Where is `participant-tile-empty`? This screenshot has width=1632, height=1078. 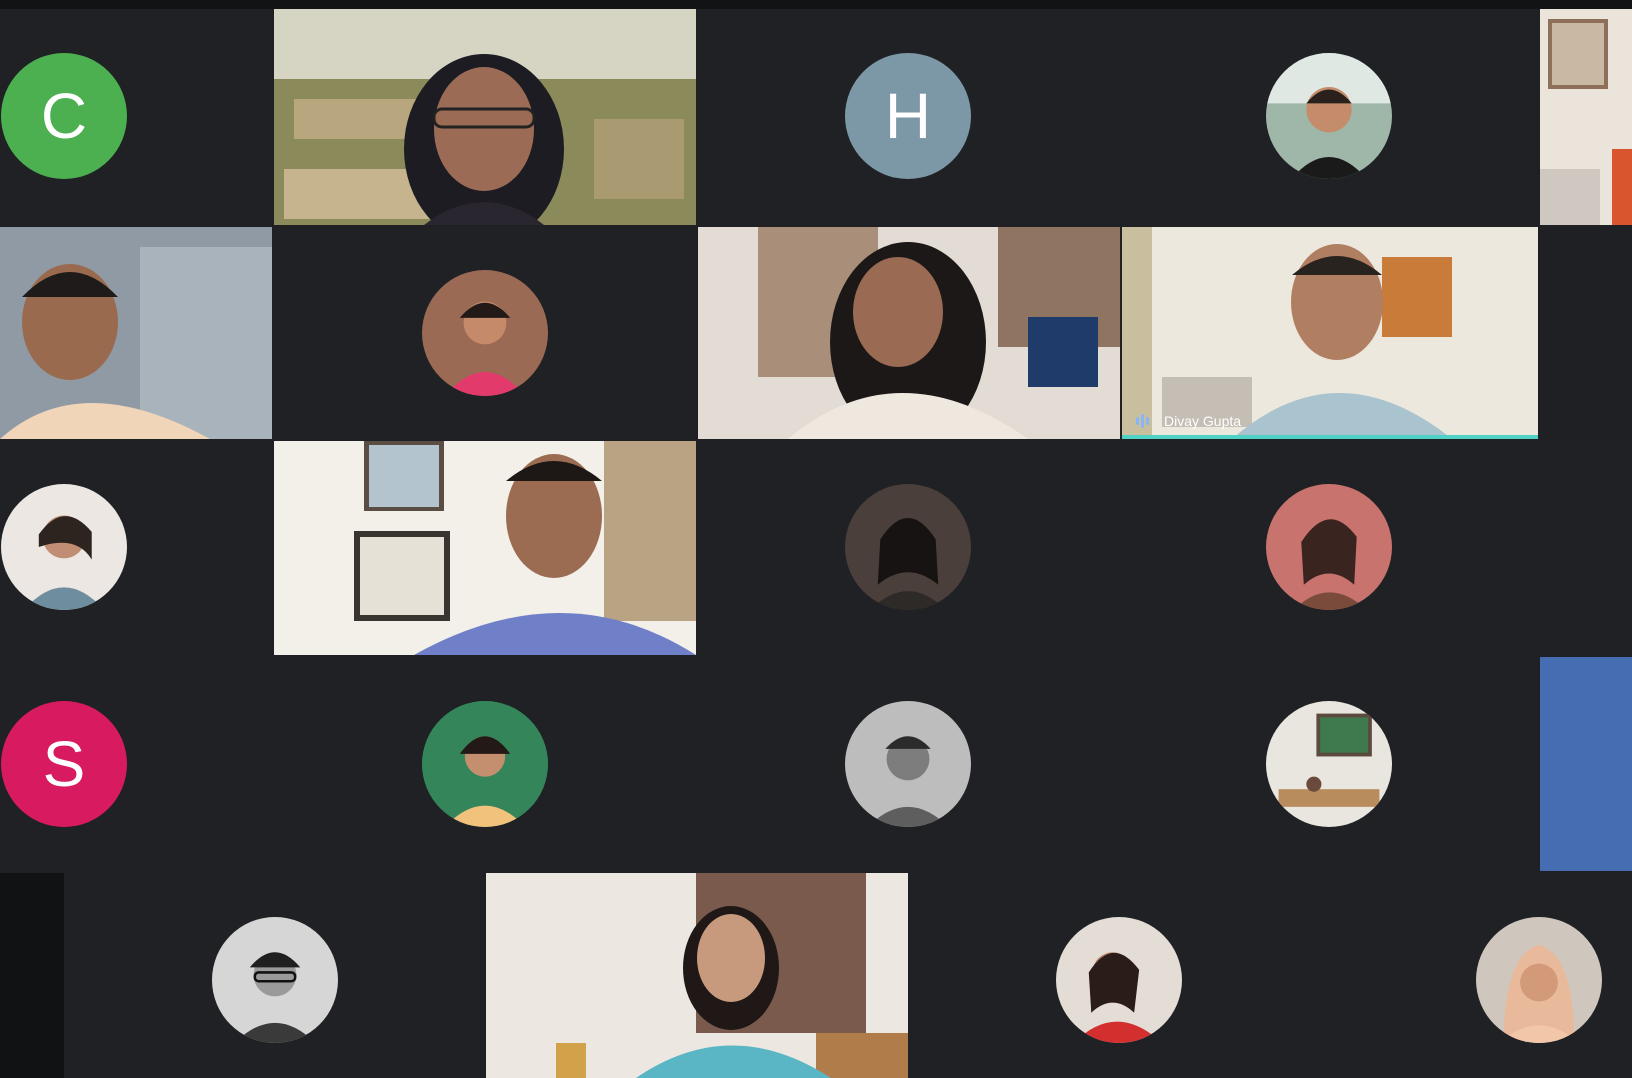 participant-tile-empty is located at coordinates (1586, 548).